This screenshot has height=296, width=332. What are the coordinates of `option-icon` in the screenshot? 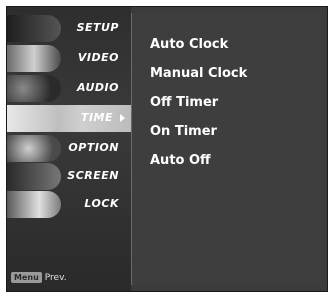 It's located at (34, 148).